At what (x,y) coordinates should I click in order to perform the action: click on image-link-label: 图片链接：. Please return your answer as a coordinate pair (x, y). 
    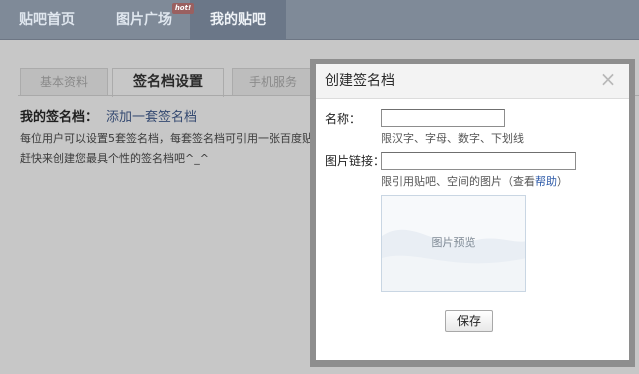
    Looking at the image, I should click on (355, 161).